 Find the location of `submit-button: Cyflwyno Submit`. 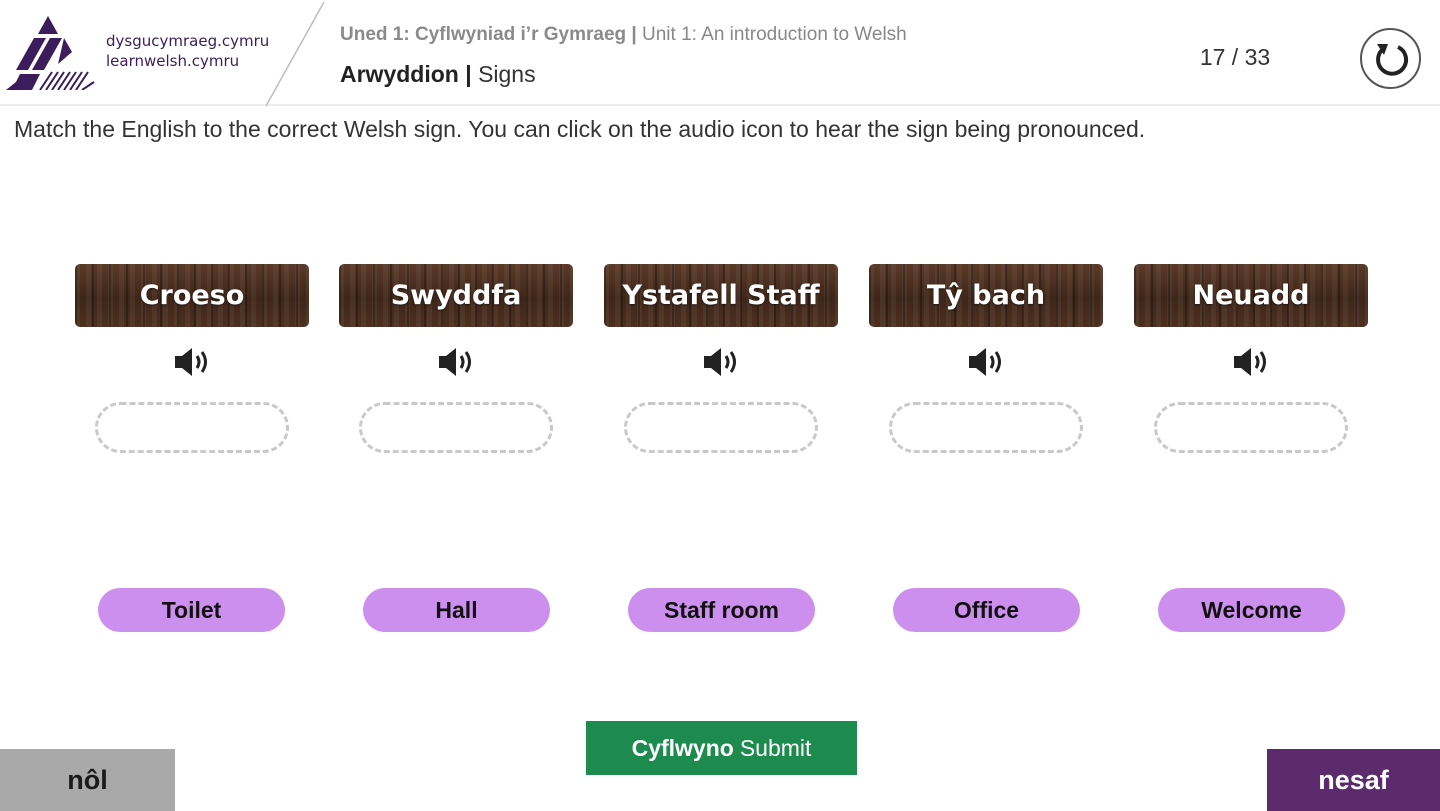

submit-button: Cyflwyno Submit is located at coordinates (721, 748).